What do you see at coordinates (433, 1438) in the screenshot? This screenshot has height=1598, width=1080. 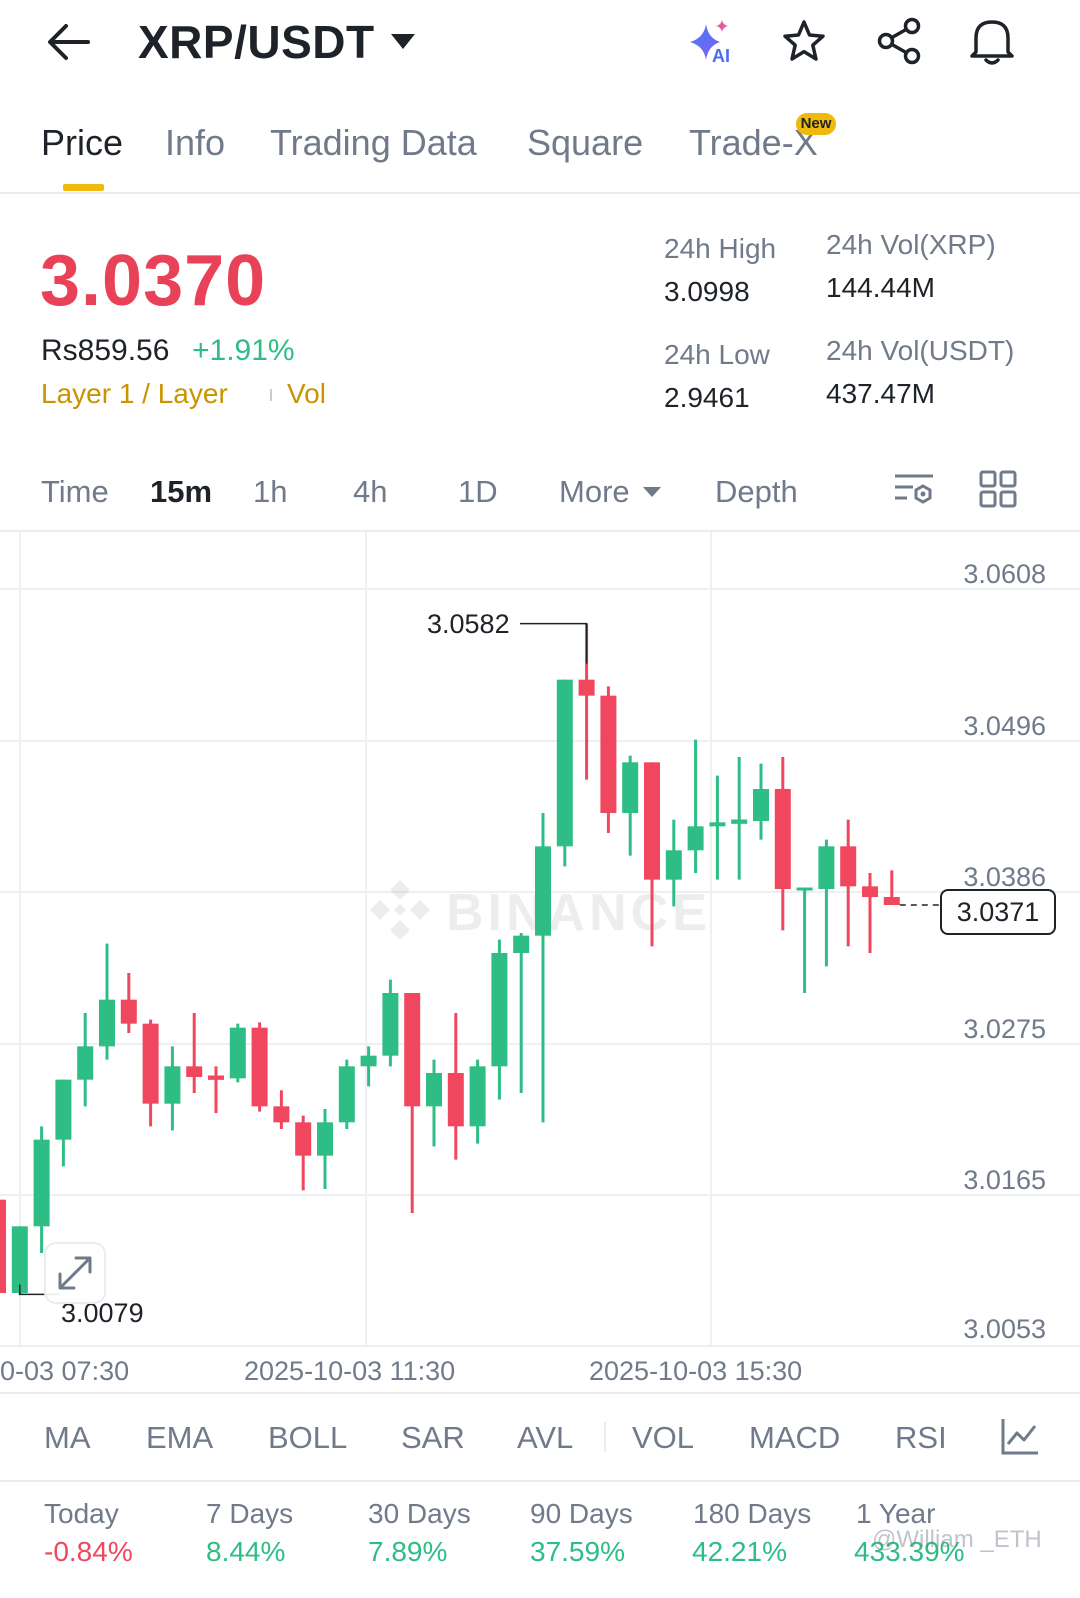 I see `indicator-sar: SAR` at bounding box center [433, 1438].